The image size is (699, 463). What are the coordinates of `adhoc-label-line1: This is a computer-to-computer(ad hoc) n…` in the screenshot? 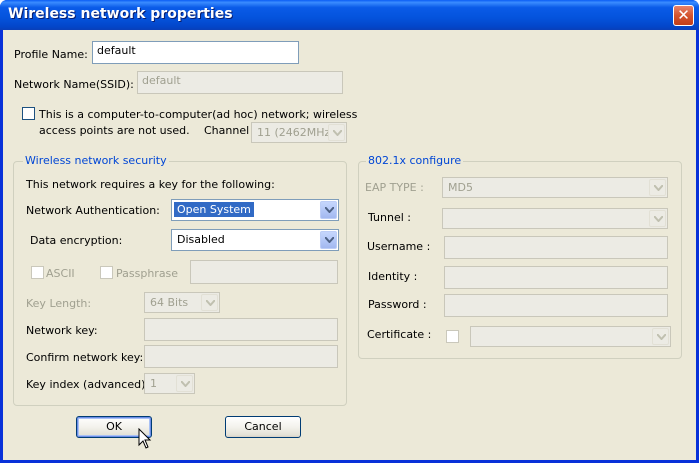 It's located at (198, 114).